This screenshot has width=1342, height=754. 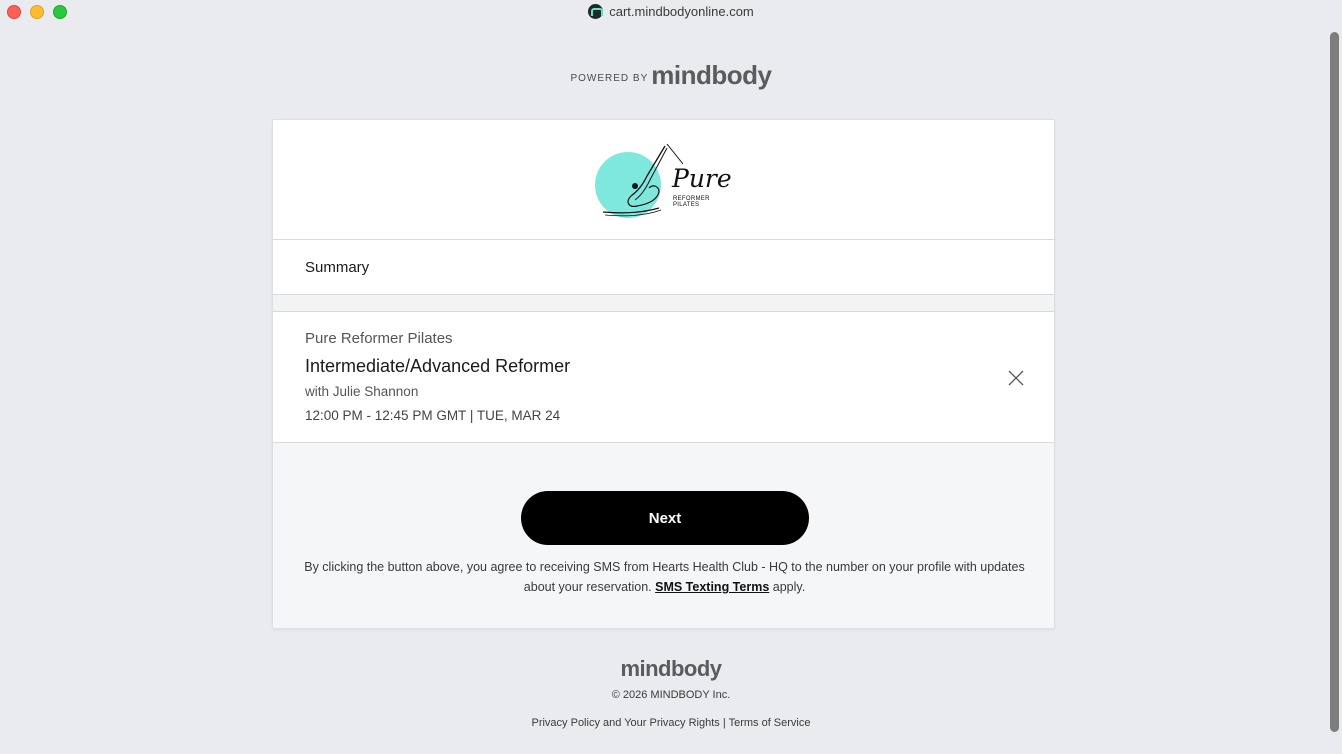 What do you see at coordinates (1016, 378) in the screenshot?
I see `close-icon` at bounding box center [1016, 378].